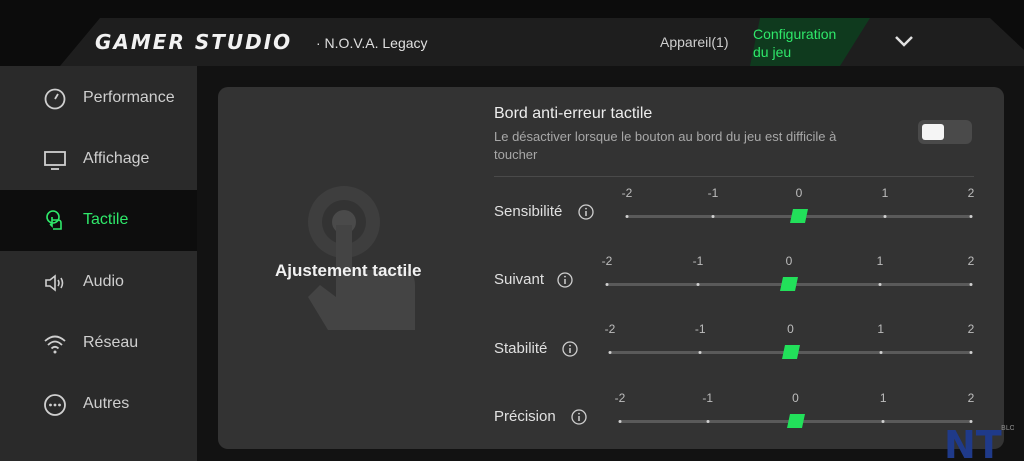  I want to click on tab-device: Appareil(1), so click(694, 42).